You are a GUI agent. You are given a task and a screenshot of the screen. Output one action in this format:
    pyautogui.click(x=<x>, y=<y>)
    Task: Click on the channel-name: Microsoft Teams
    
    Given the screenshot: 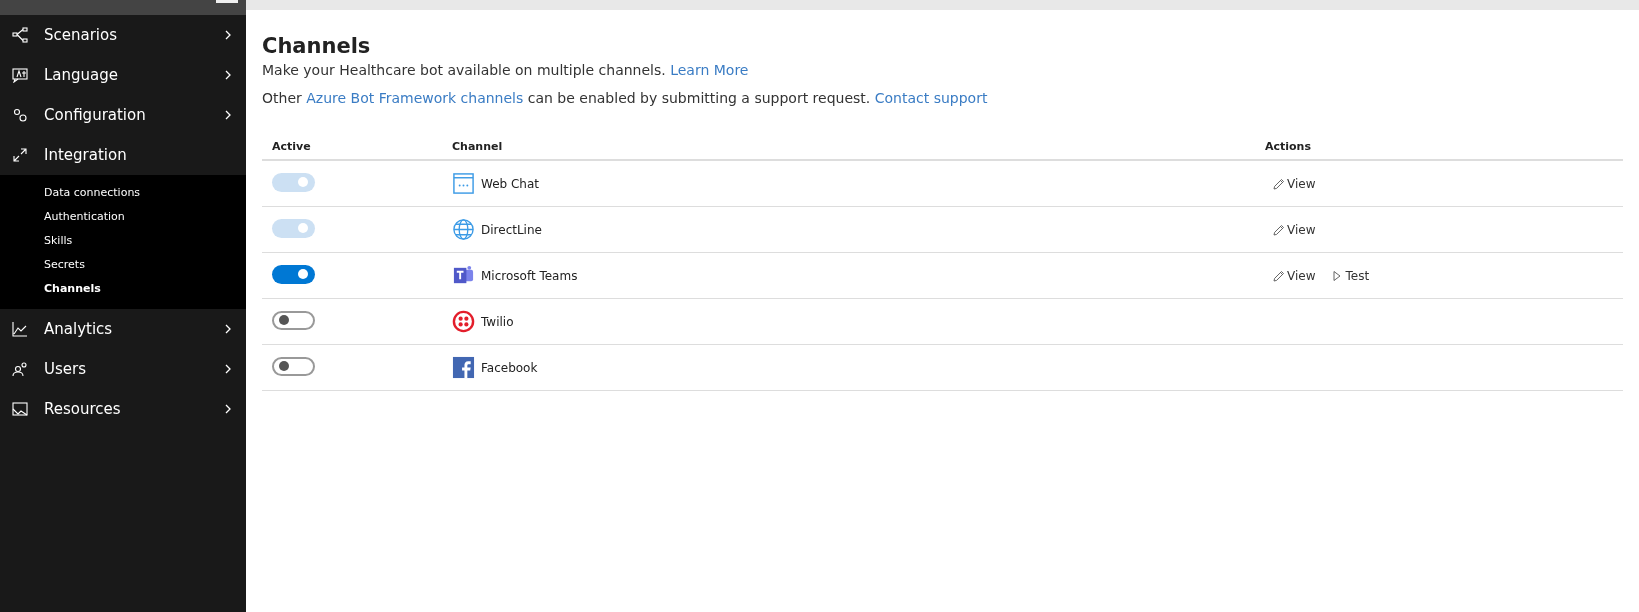 What is the action you would take?
    pyautogui.click(x=529, y=275)
    